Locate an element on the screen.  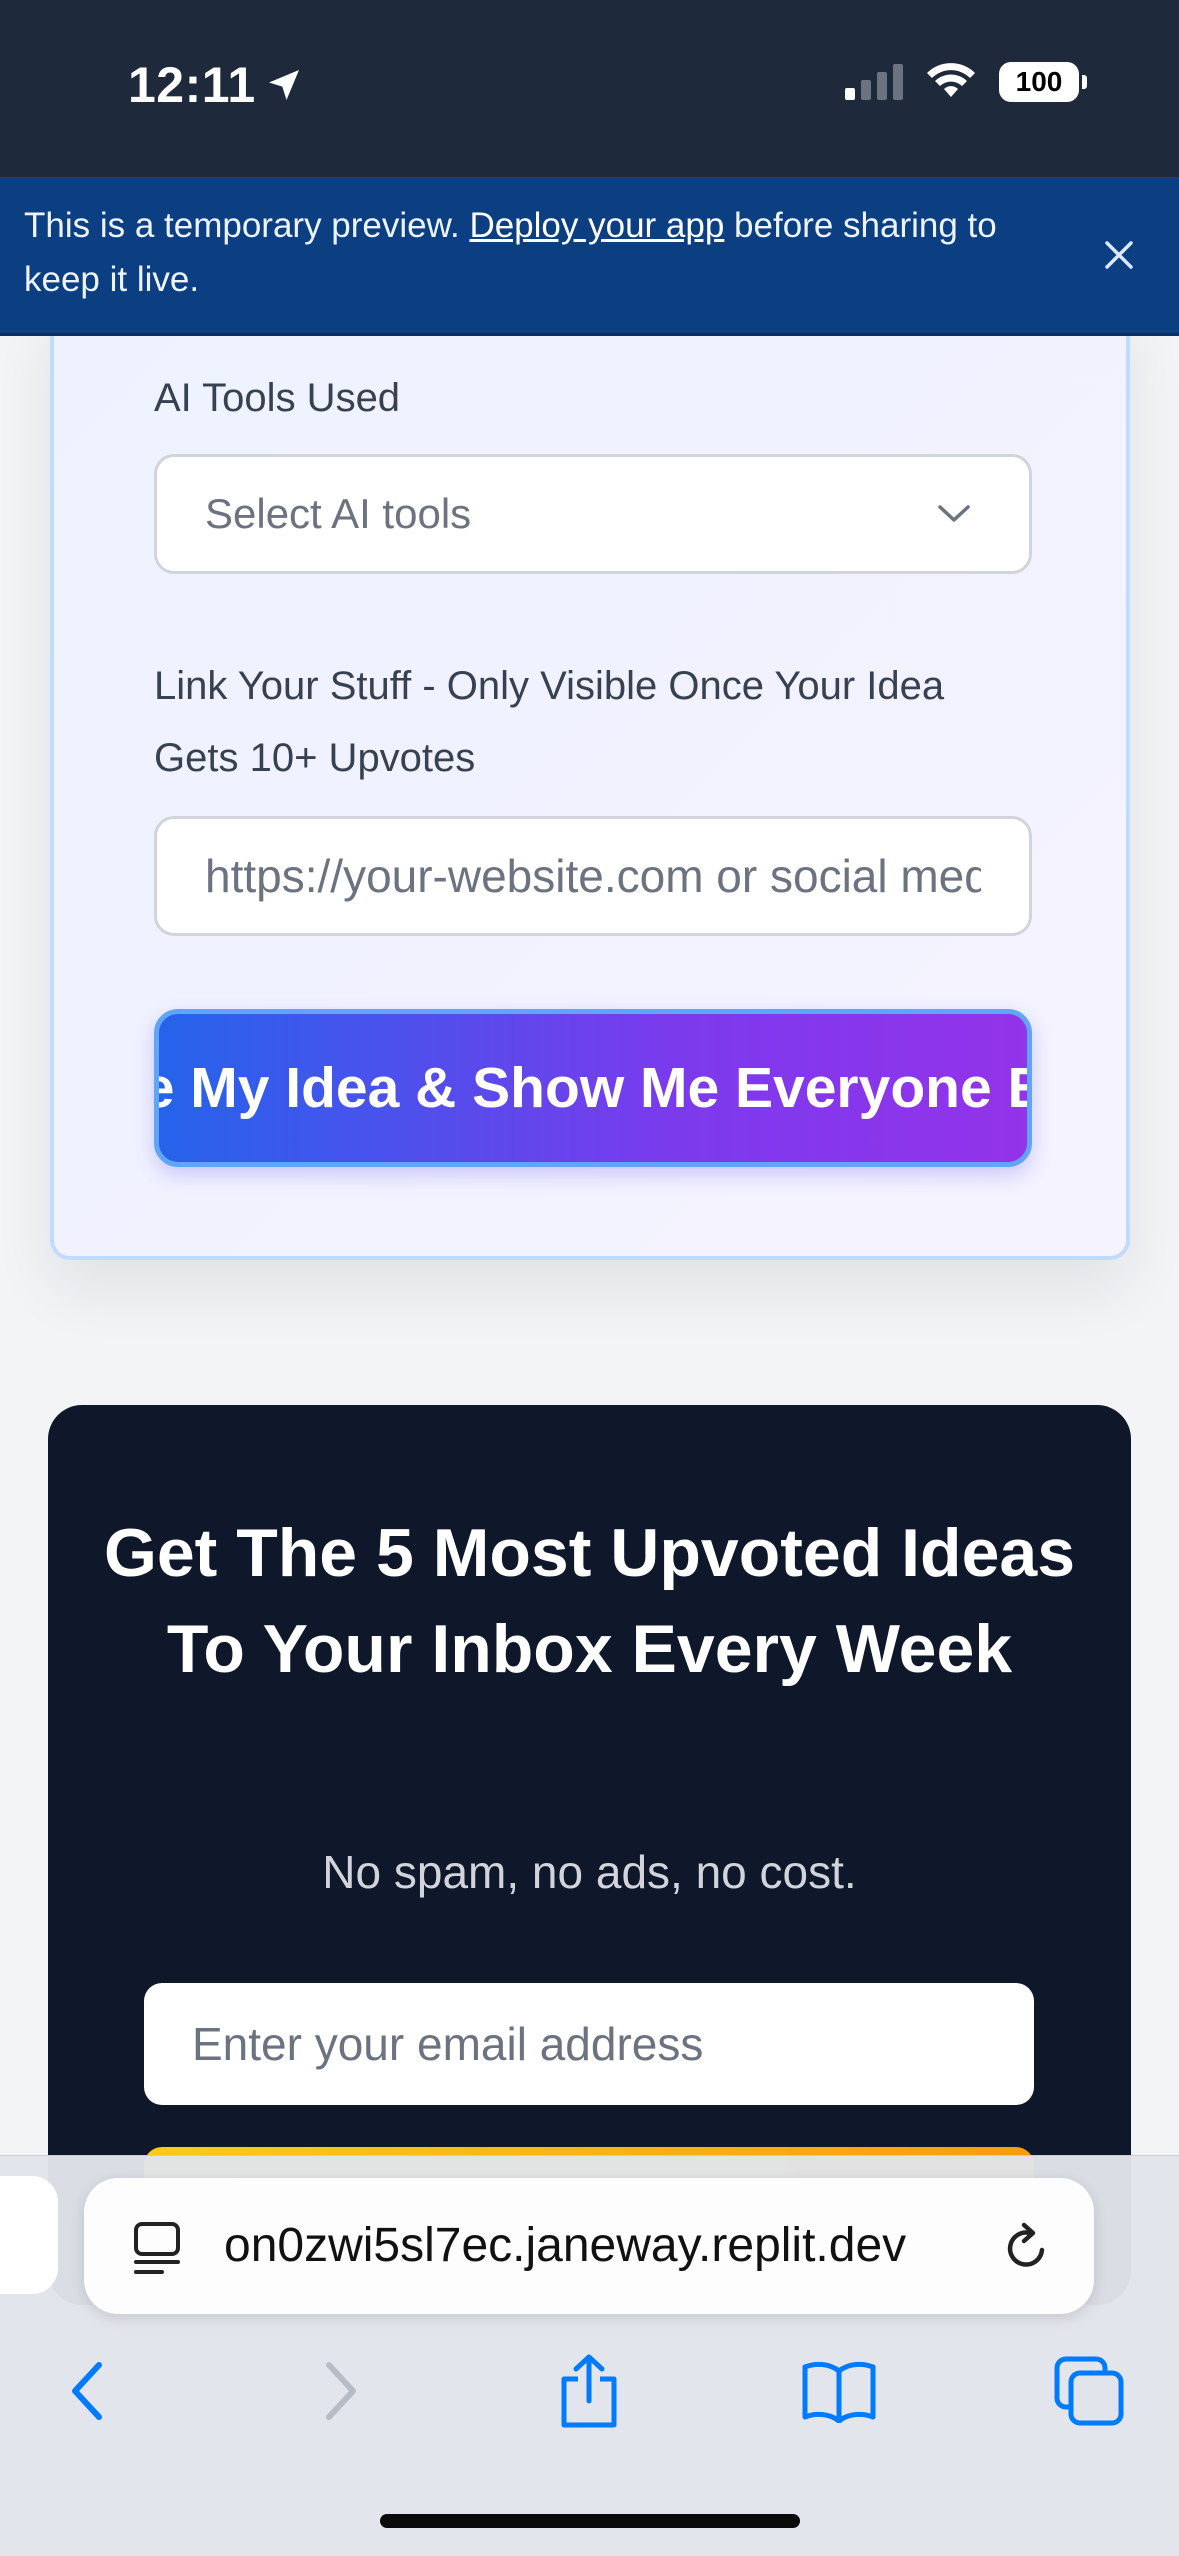
close-icon is located at coordinates (1119, 255).